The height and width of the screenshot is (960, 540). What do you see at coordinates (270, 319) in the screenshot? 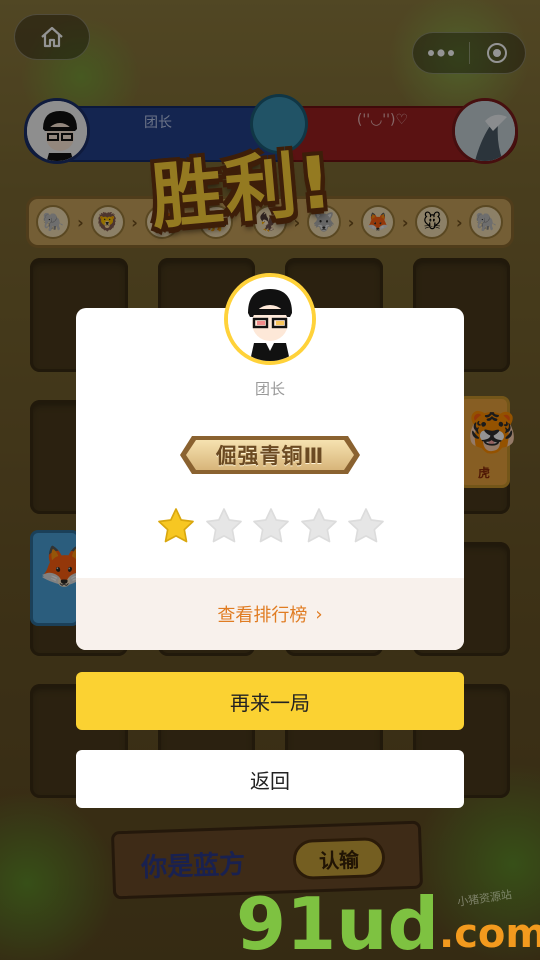
I see `player-avatar` at bounding box center [270, 319].